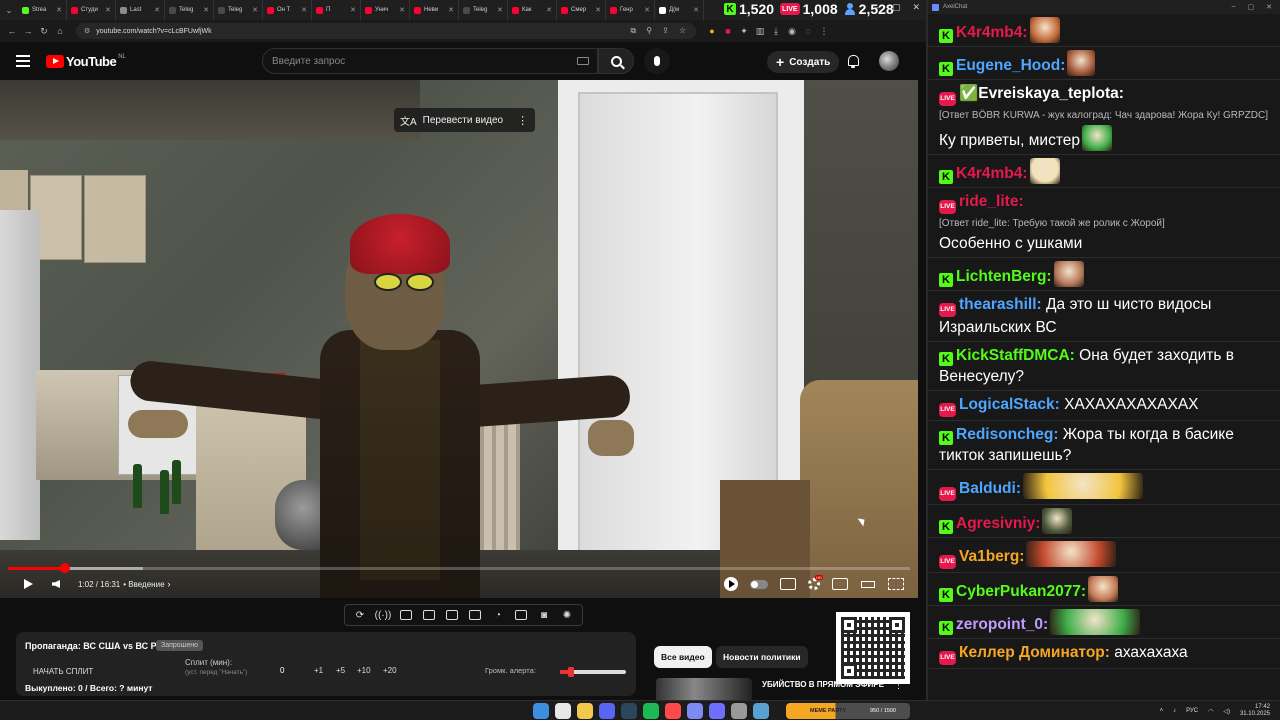 The width and height of the screenshot is (1280, 720). Describe the element at coordinates (630, 10) in the screenshot. I see `browser-tab: Генр ✕` at that location.